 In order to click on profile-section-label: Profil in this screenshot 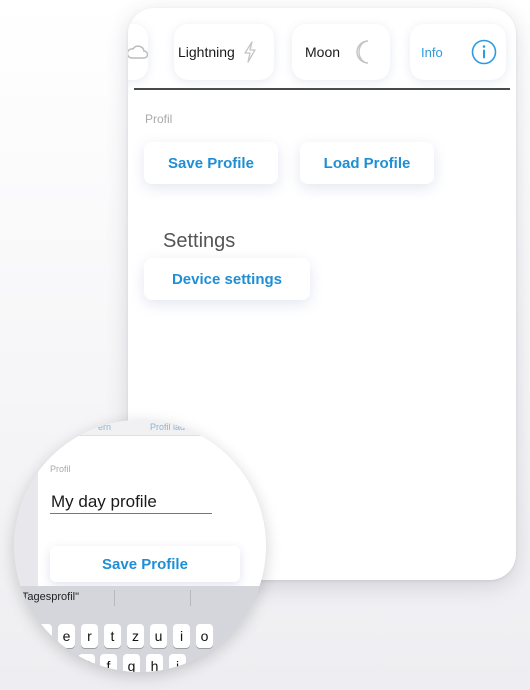, I will do `click(159, 119)`.